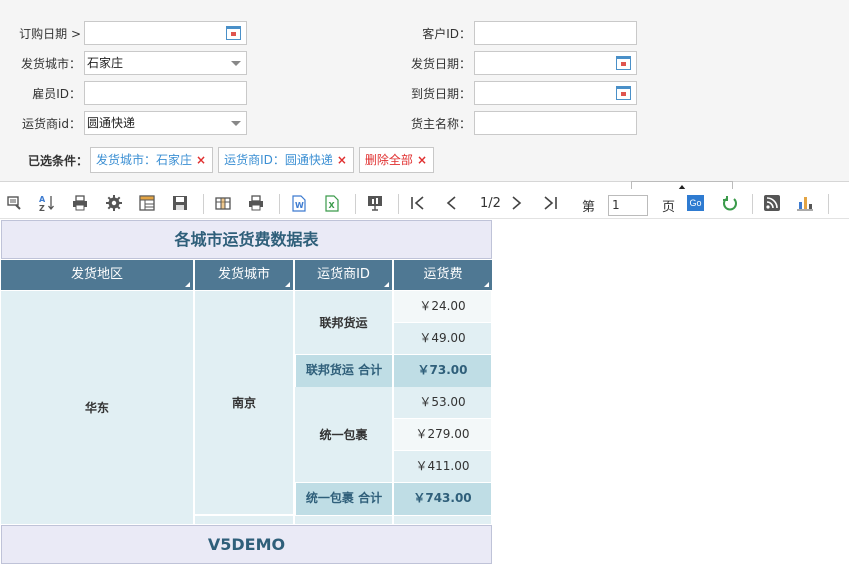  What do you see at coordinates (730, 203) in the screenshot?
I see `refresh-icon` at bounding box center [730, 203].